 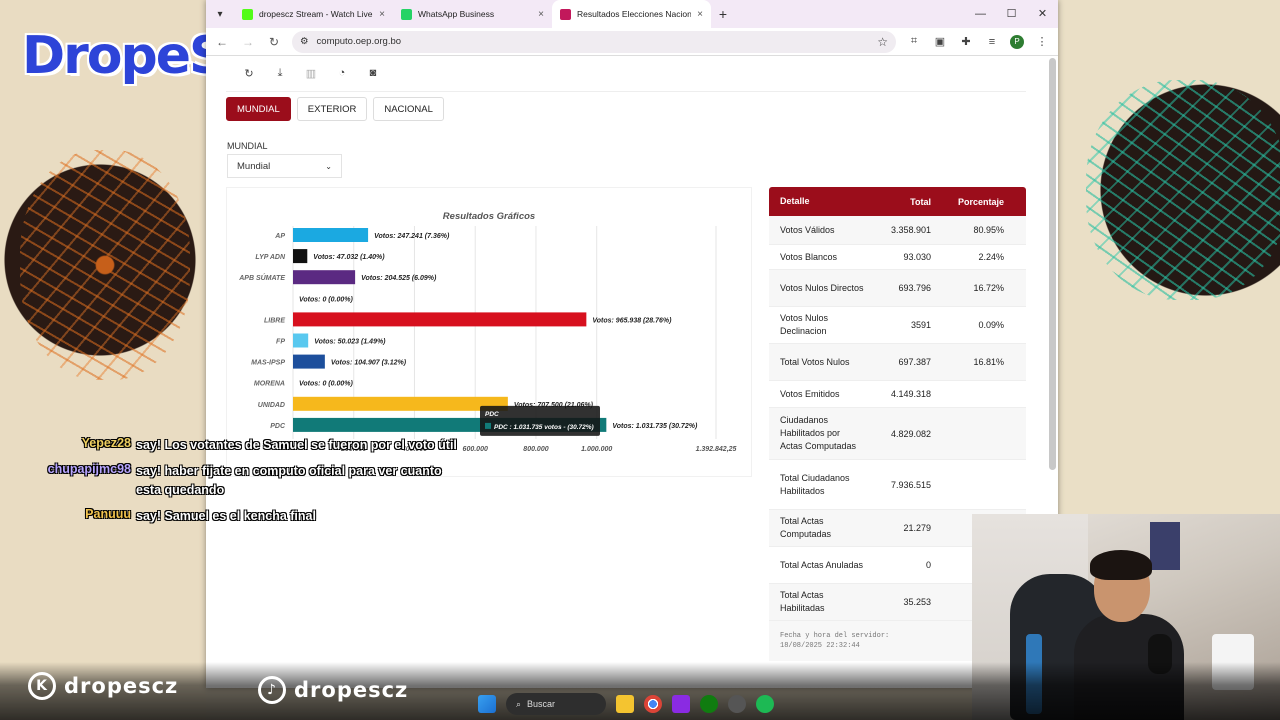 I want to click on cell-pct: 16.72%, so click(x=988, y=288).